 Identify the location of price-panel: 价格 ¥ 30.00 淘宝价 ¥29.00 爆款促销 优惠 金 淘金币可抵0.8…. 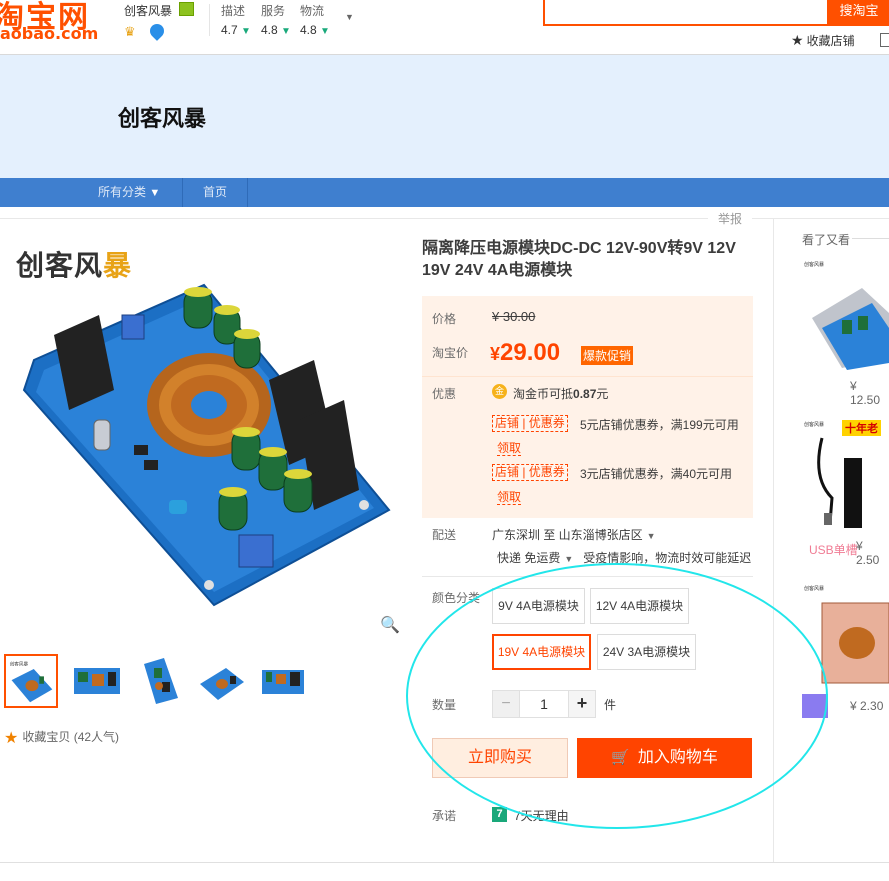
(587, 407).